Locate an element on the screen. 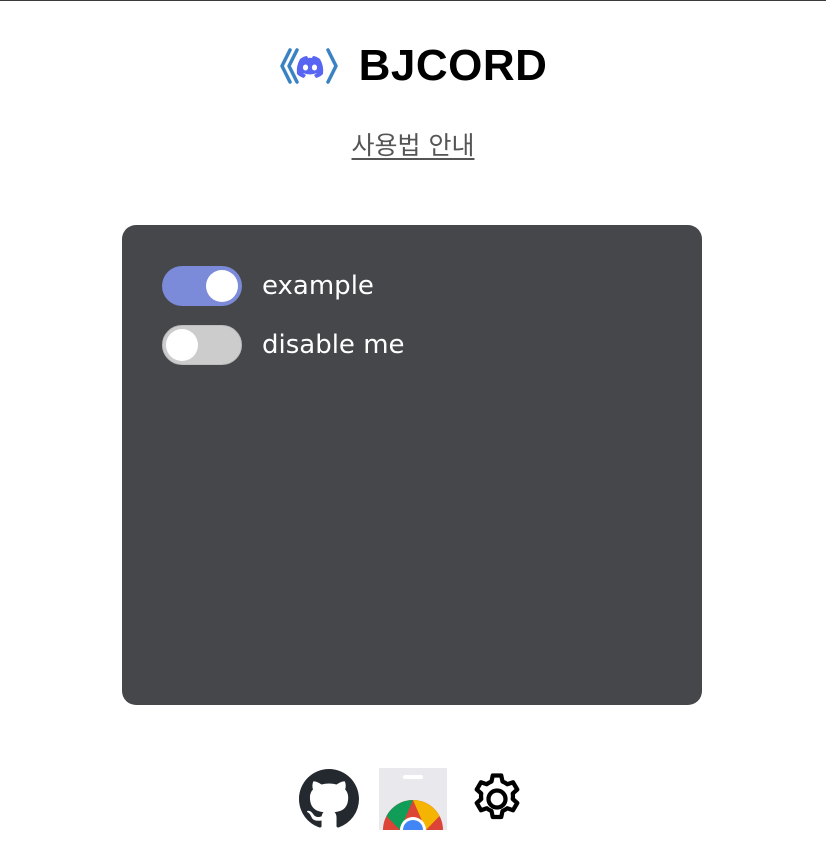  toggle-row-disable-me: disable me is located at coordinates (283, 345).